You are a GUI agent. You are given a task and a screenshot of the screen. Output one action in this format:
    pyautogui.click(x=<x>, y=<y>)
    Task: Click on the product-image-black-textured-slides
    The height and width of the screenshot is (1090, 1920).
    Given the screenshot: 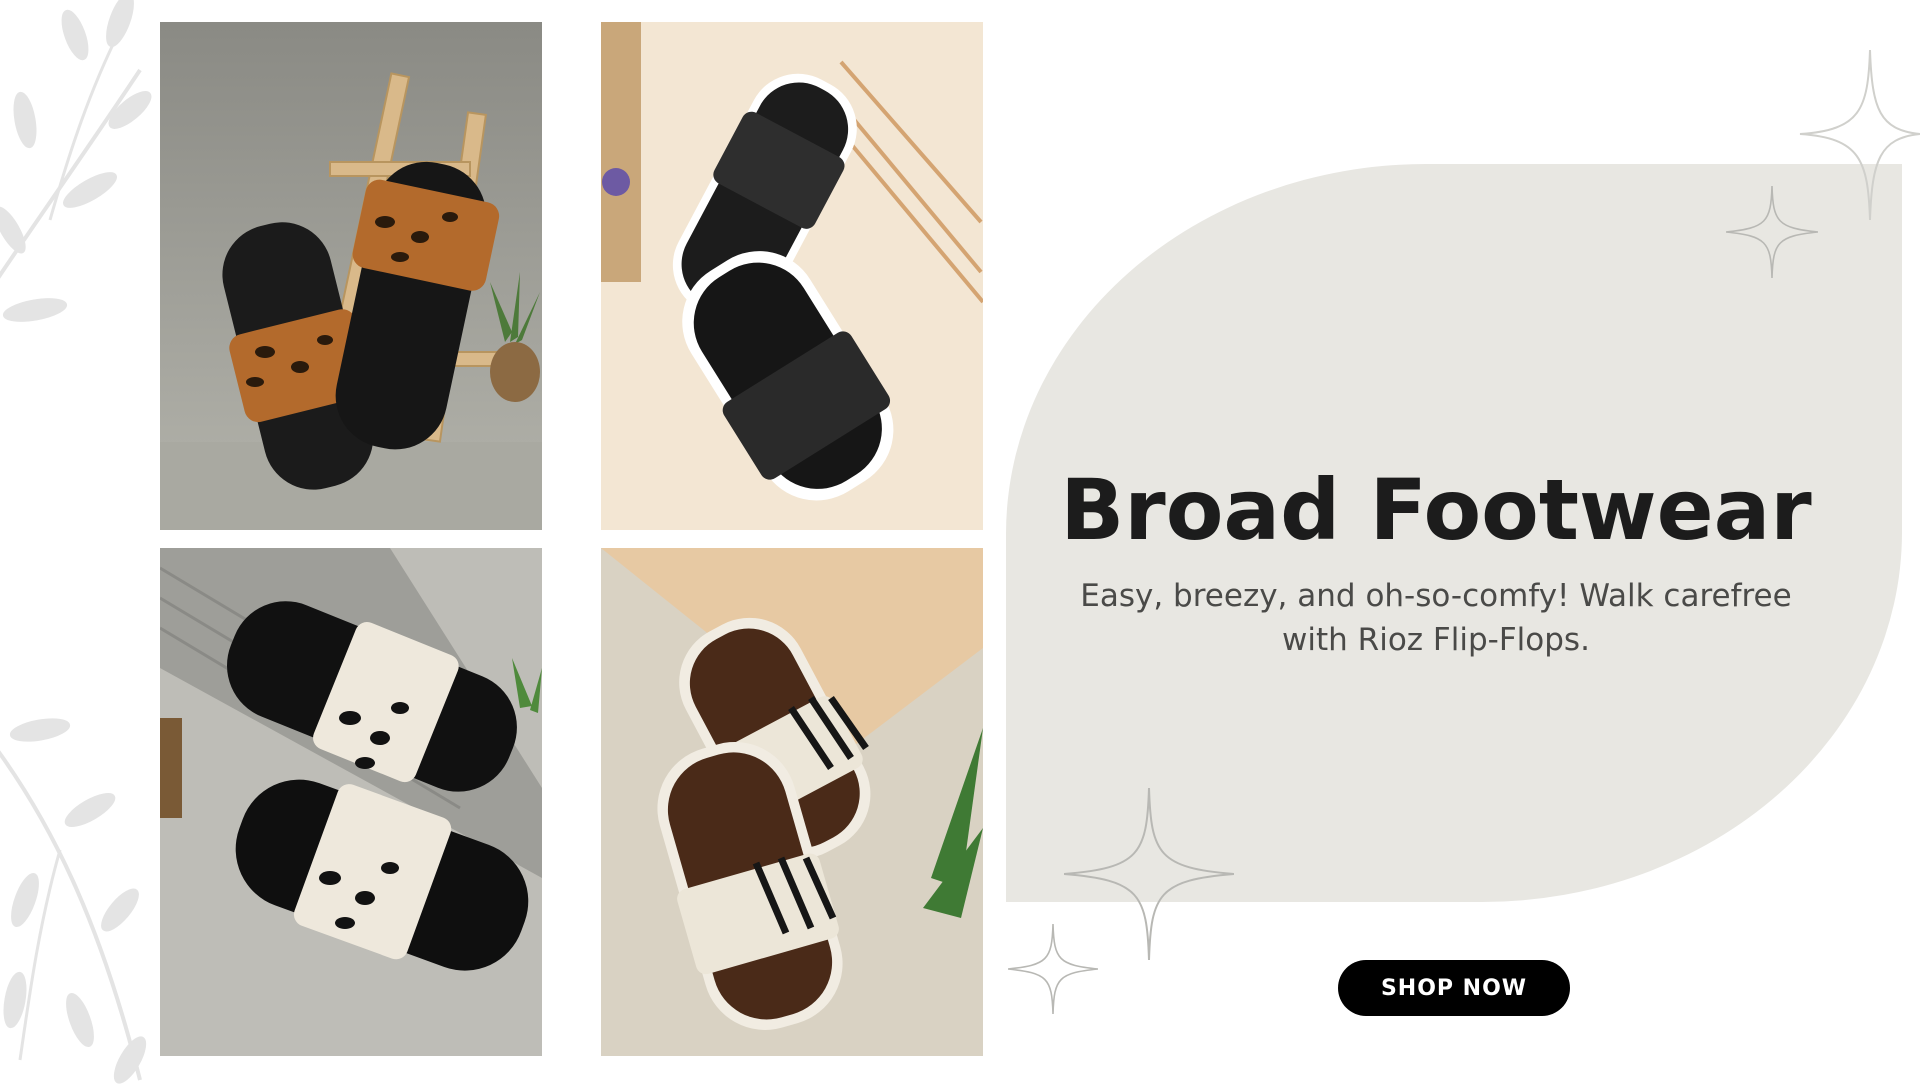 What is the action you would take?
    pyautogui.click(x=792, y=276)
    